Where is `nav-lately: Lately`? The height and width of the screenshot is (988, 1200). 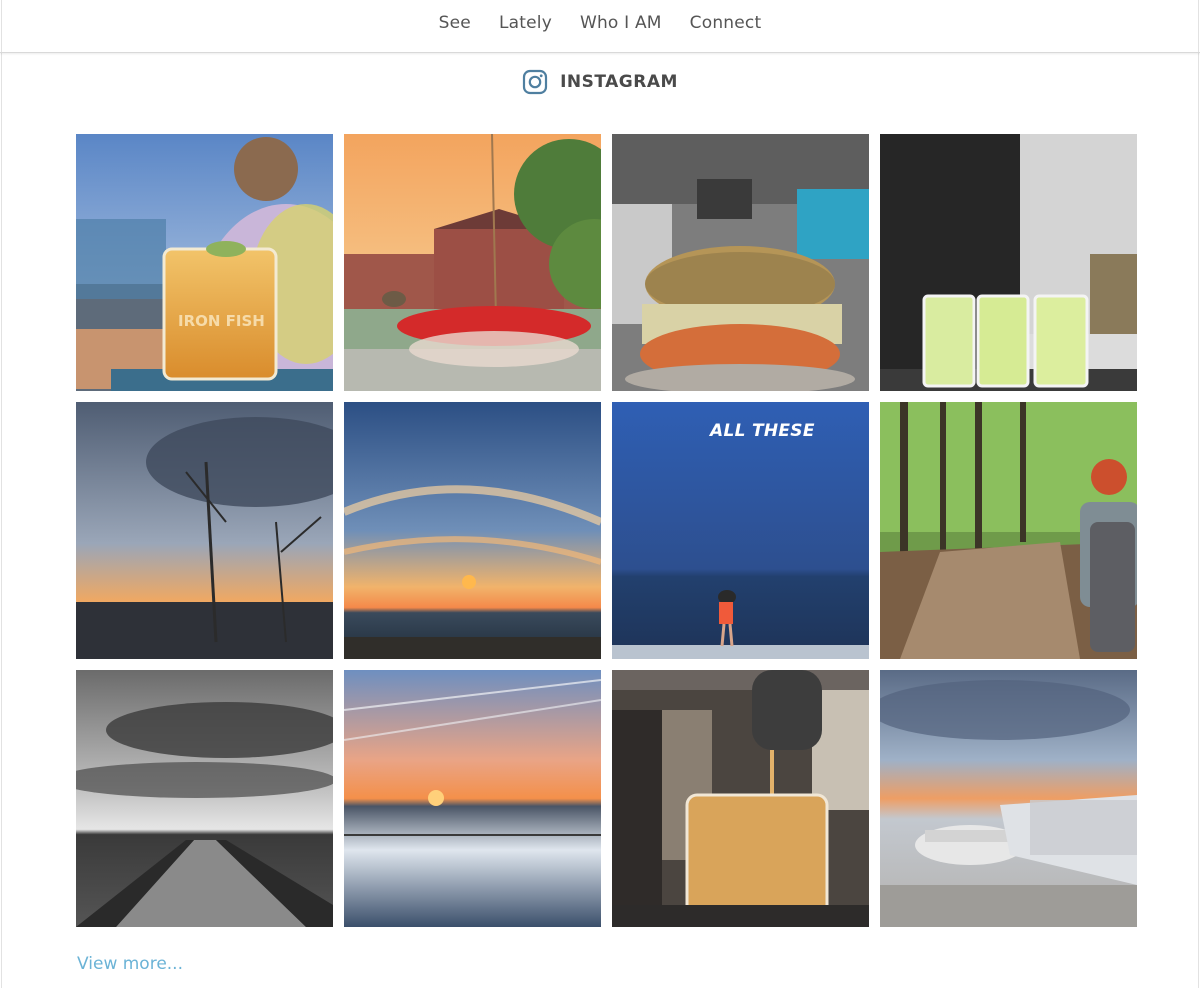
nav-lately: Lately is located at coordinates (525, 23).